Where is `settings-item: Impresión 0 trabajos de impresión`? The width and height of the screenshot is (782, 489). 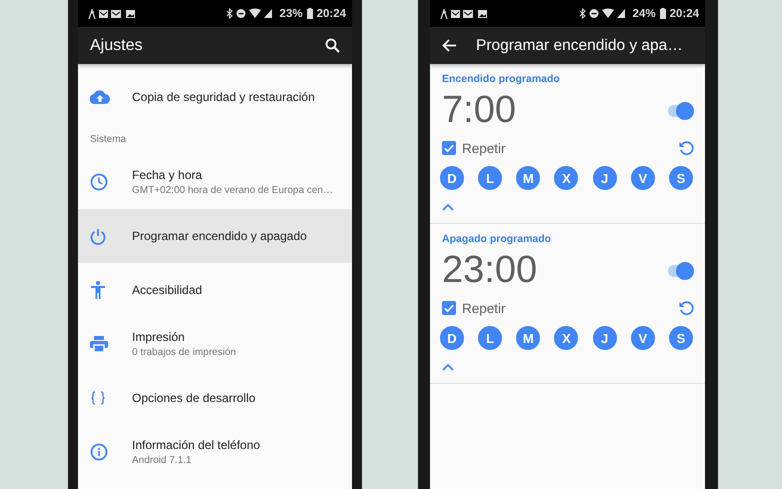 settings-item: Impresión 0 trabajos de impresión is located at coordinates (215, 344).